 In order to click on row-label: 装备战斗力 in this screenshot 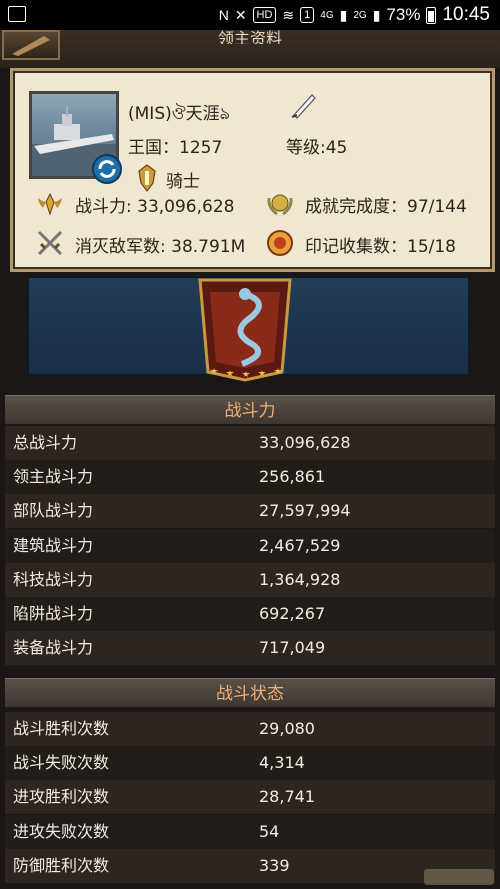, I will do `click(53, 648)`.